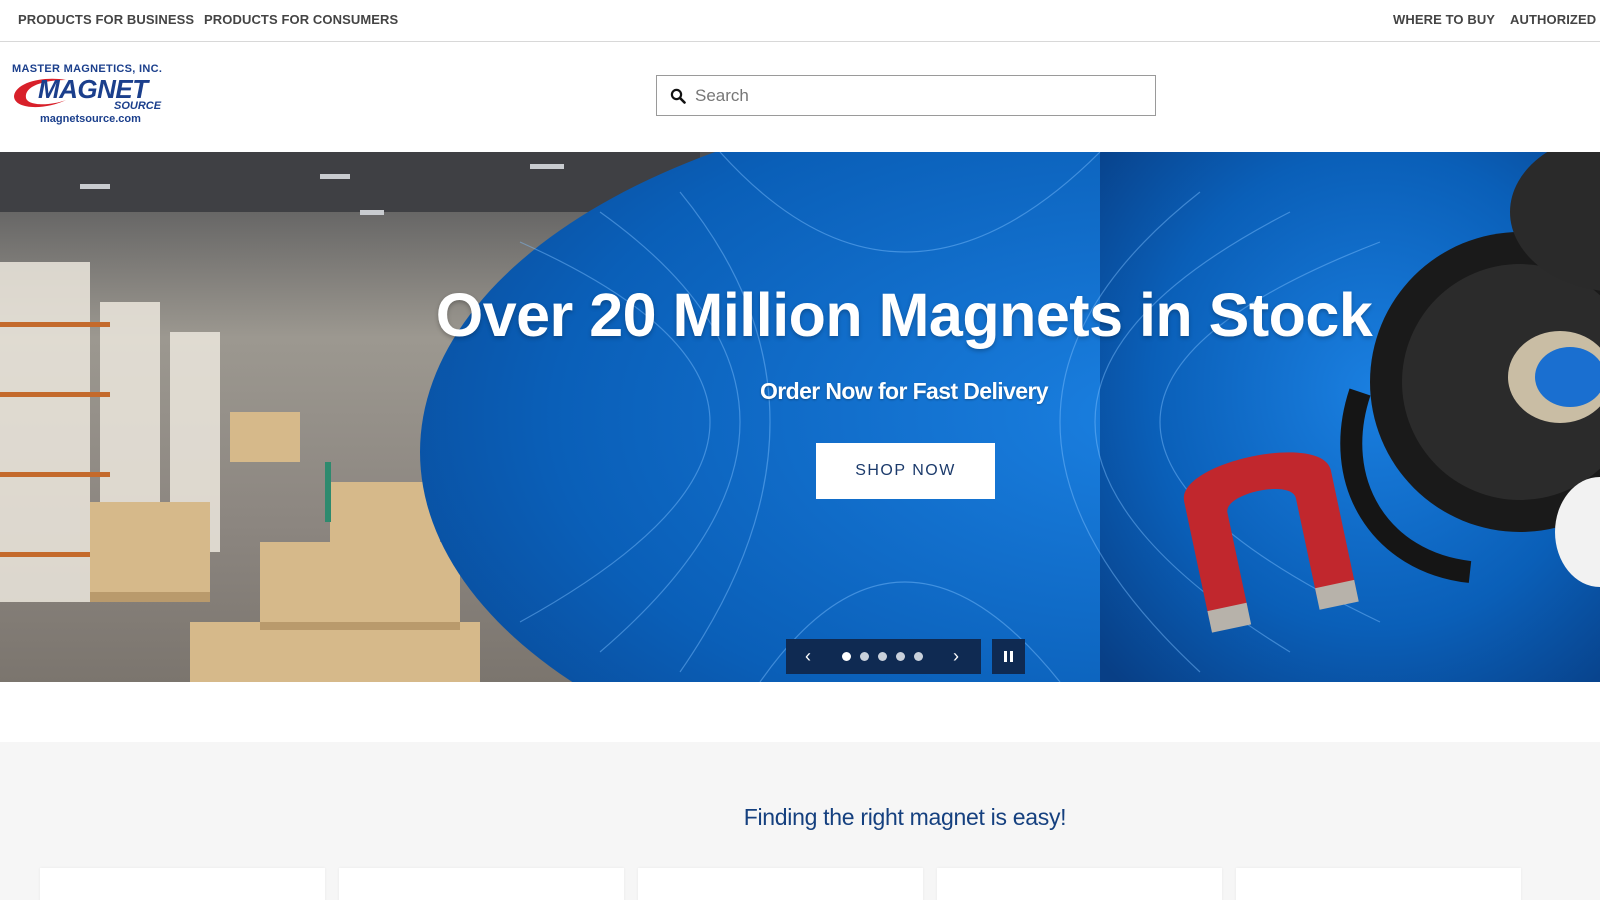  I want to click on search-input, so click(920, 95).